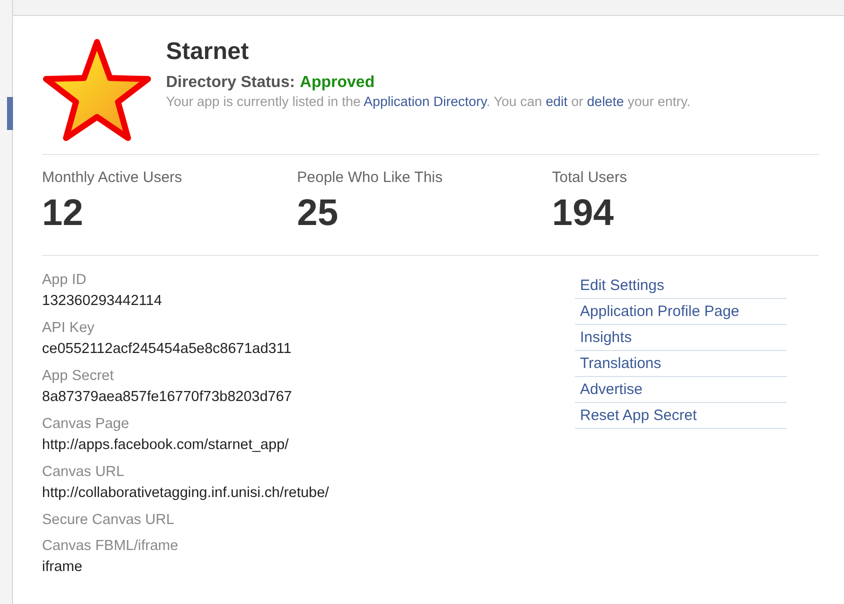 The height and width of the screenshot is (604, 844). Describe the element at coordinates (10, 113) in the screenshot. I see `sidebar-tab` at that location.